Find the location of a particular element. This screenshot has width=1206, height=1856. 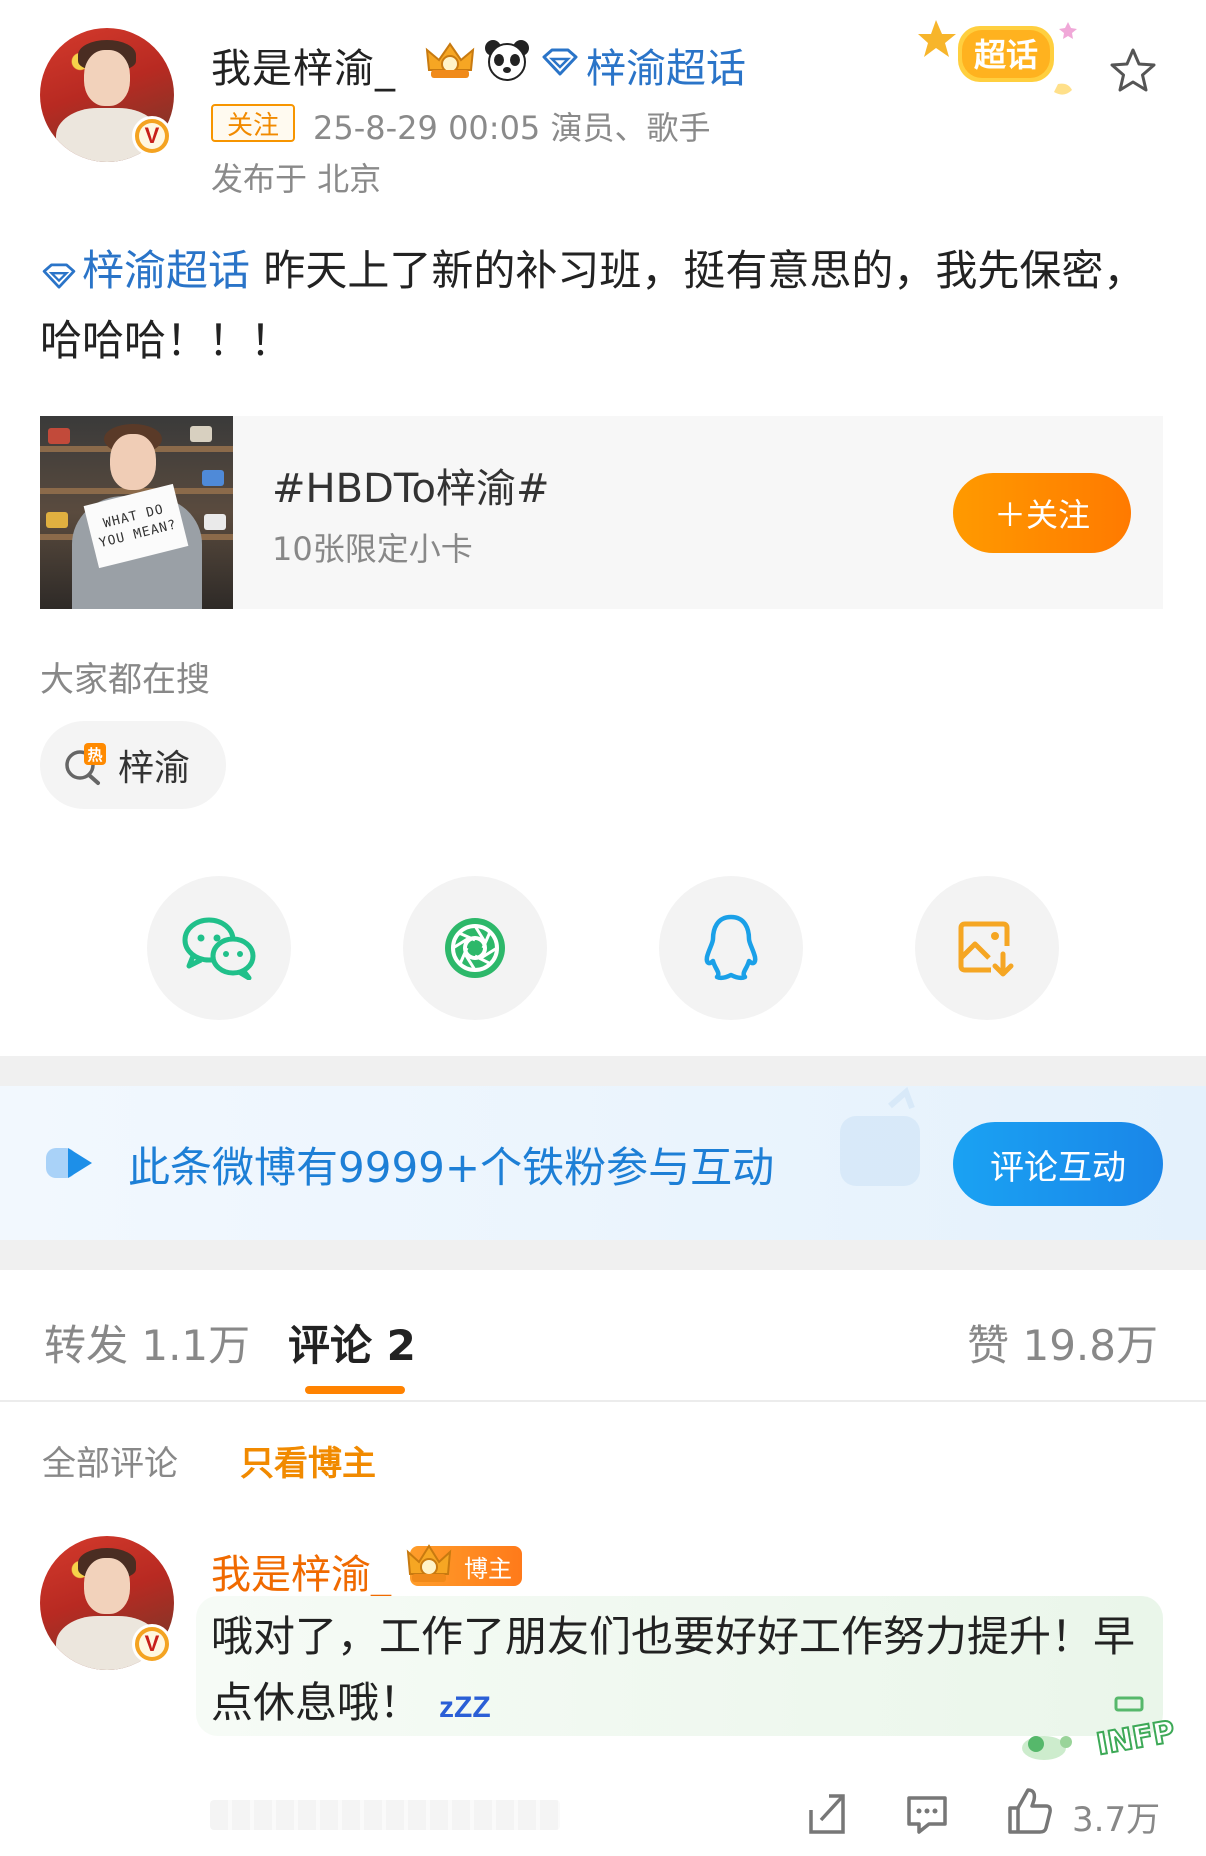

body-supertopic-label: 梓渝超话 is located at coordinates (166, 270).